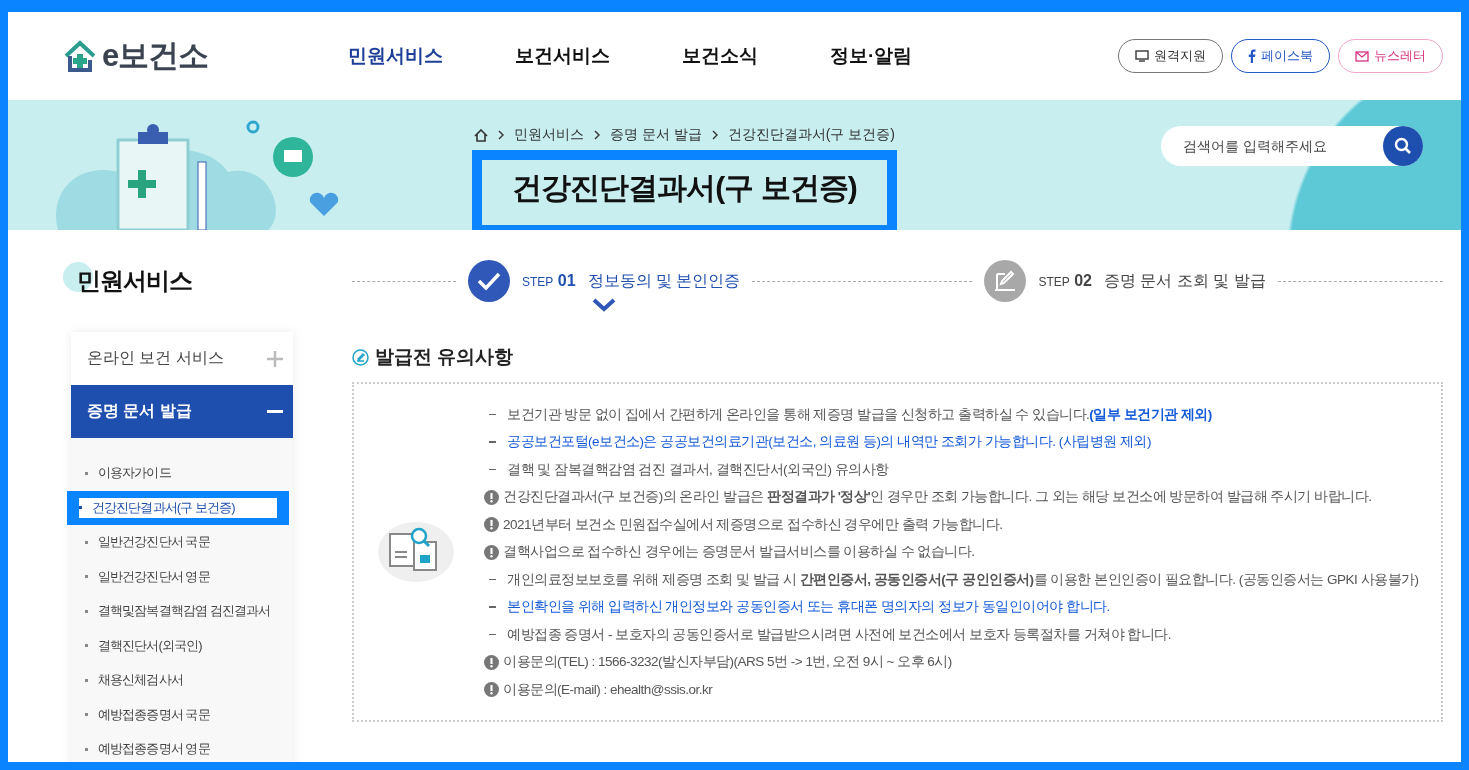 The height and width of the screenshot is (770, 1469). What do you see at coordinates (811, 135) in the screenshot?
I see `breadcrumb-link: 건강진단결과서(구 보건증)` at bounding box center [811, 135].